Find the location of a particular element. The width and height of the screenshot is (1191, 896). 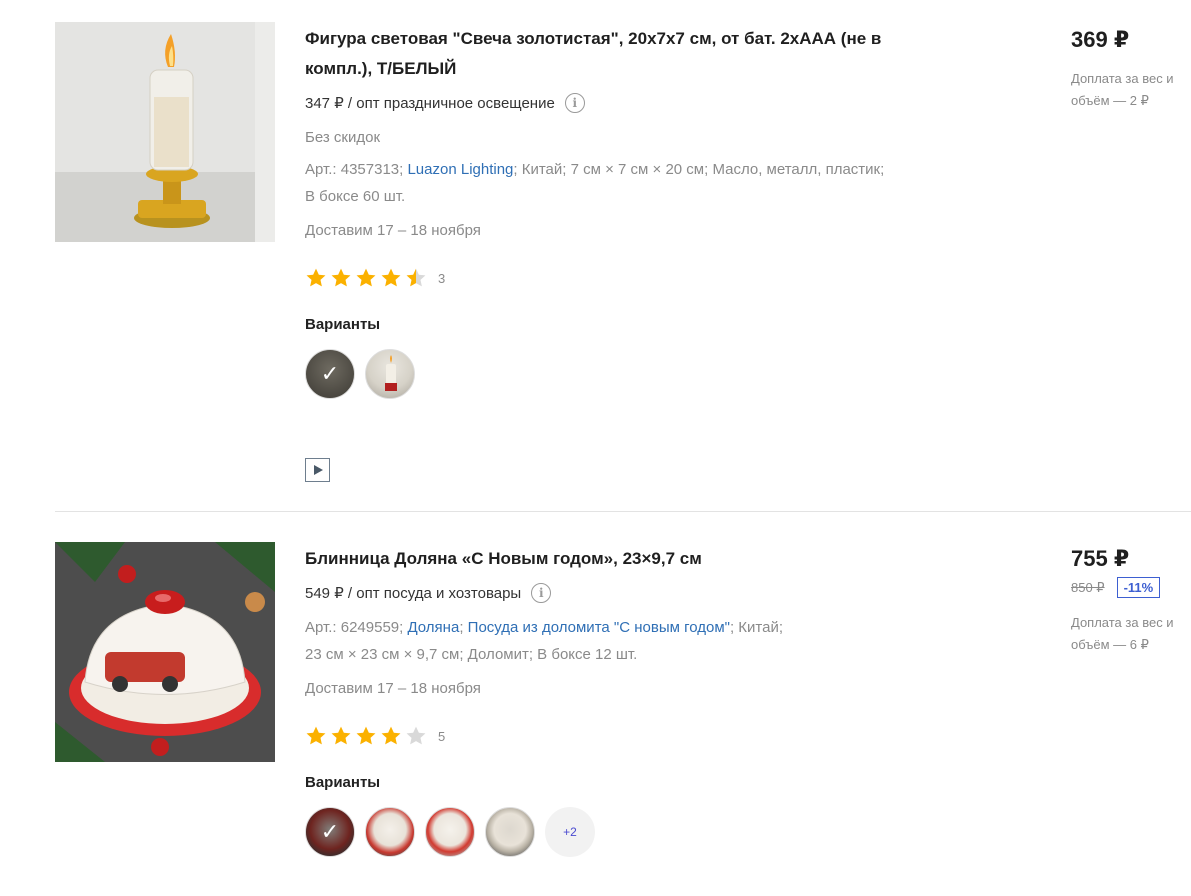

variants-list: ✓ is located at coordinates (625, 374).